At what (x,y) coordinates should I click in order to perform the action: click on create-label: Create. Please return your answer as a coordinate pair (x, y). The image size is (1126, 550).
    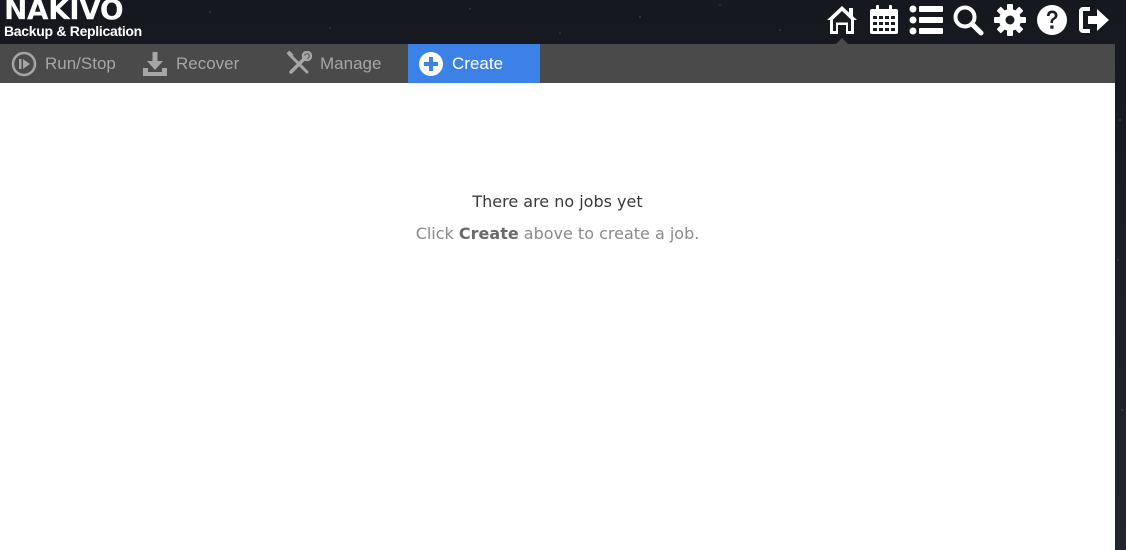
    Looking at the image, I should click on (478, 63).